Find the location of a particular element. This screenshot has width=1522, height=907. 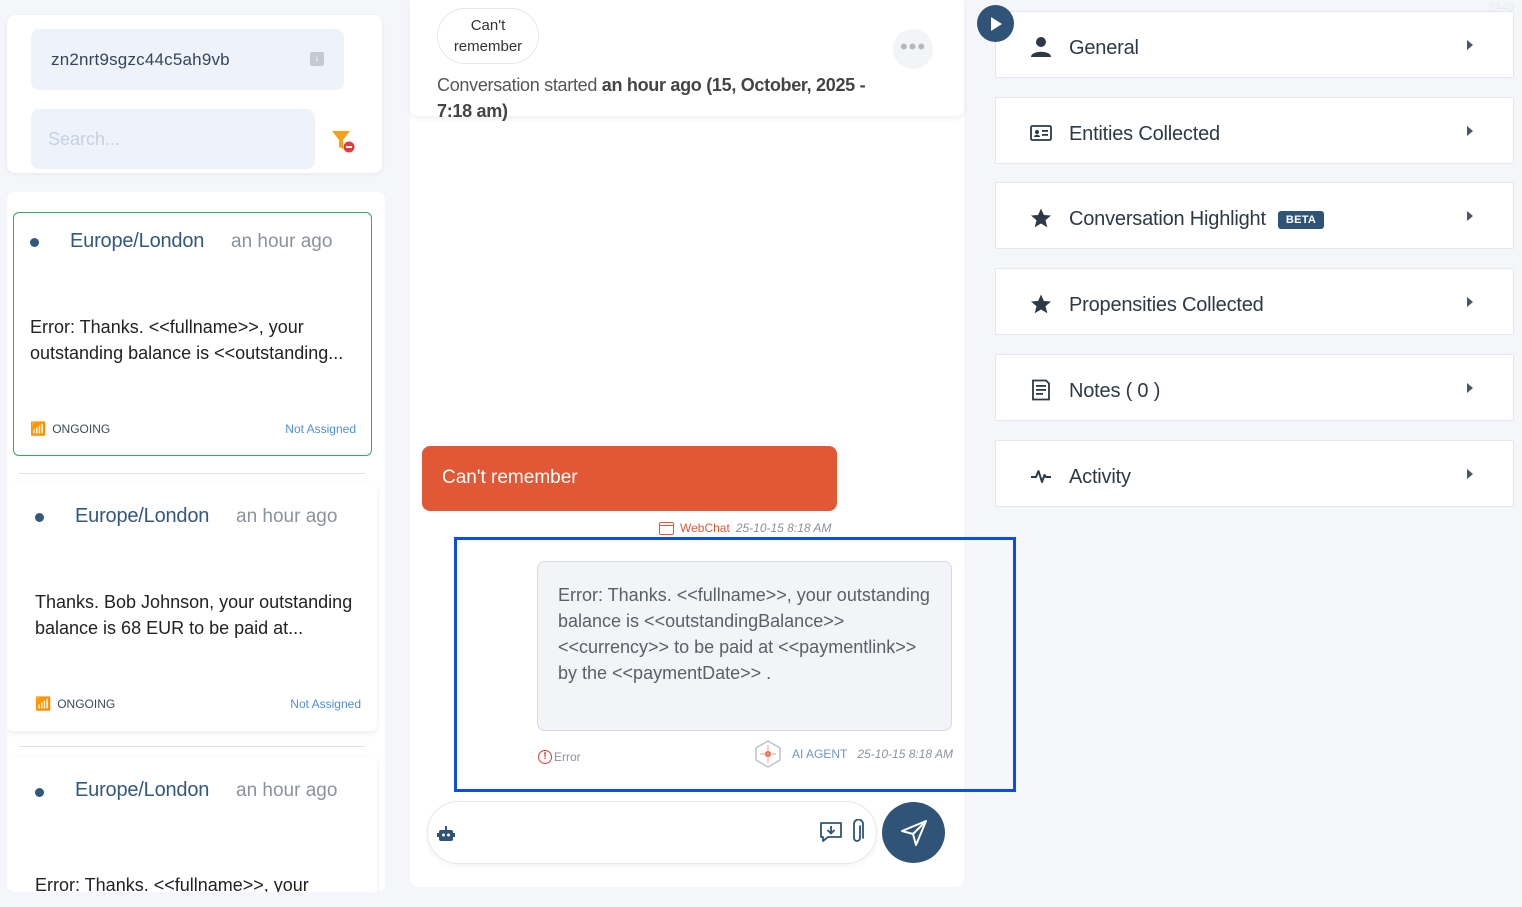

filter-clear-icon is located at coordinates (343, 141).